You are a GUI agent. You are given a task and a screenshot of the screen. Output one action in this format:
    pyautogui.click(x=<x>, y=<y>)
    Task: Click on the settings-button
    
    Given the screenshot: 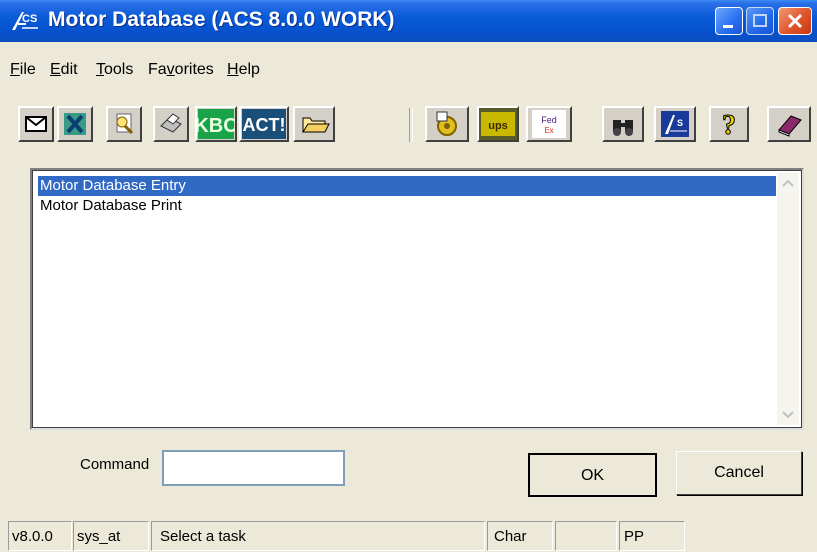 What is the action you would take?
    pyautogui.click(x=447, y=124)
    